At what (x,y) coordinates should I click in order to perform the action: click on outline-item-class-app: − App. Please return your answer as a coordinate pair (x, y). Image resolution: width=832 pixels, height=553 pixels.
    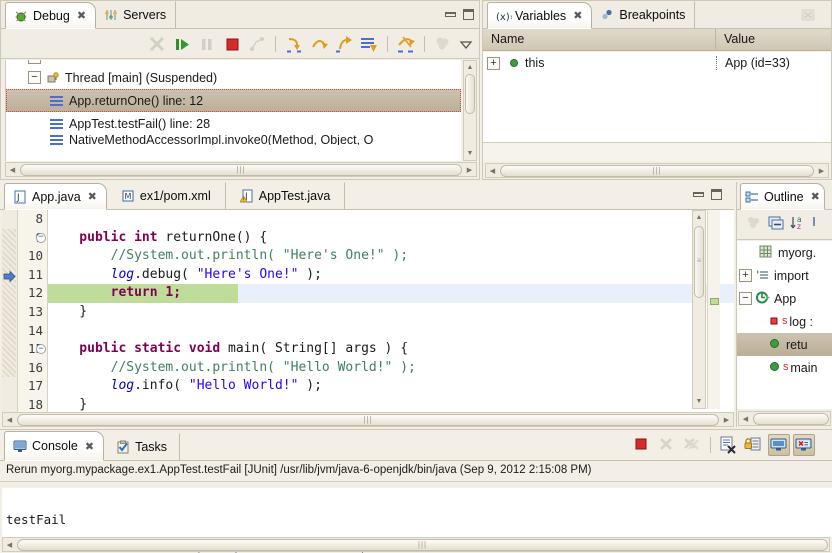
    Looking at the image, I should click on (784, 298).